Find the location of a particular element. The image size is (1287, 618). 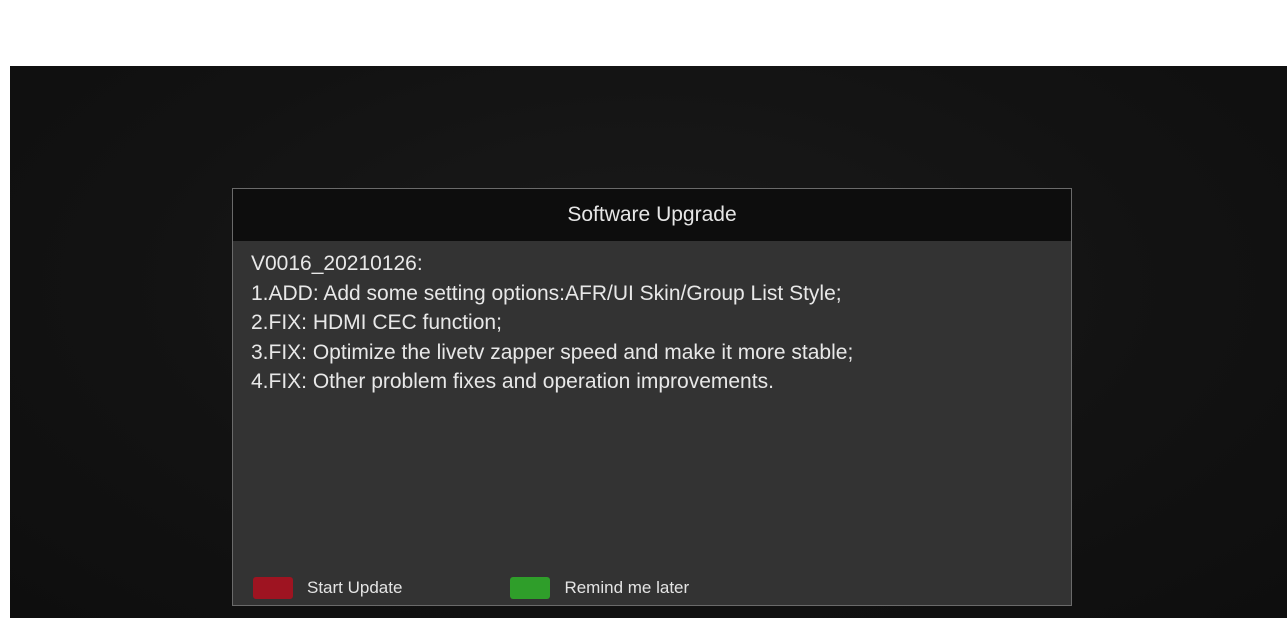

dialog-header: Software Upgrade is located at coordinates (652, 215).